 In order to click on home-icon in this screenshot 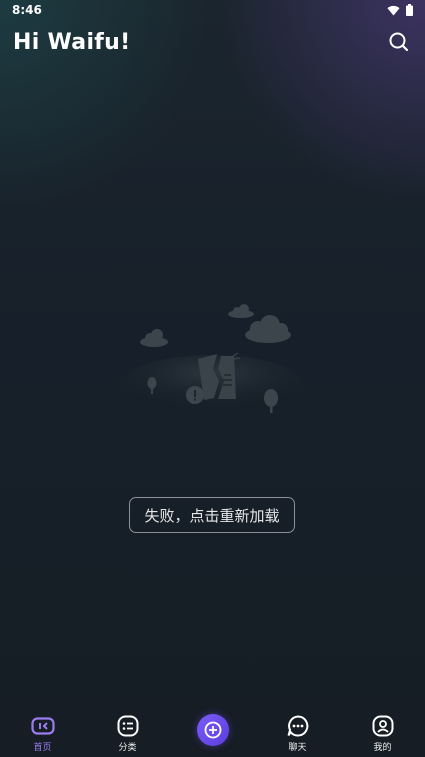, I will do `click(42, 726)`.